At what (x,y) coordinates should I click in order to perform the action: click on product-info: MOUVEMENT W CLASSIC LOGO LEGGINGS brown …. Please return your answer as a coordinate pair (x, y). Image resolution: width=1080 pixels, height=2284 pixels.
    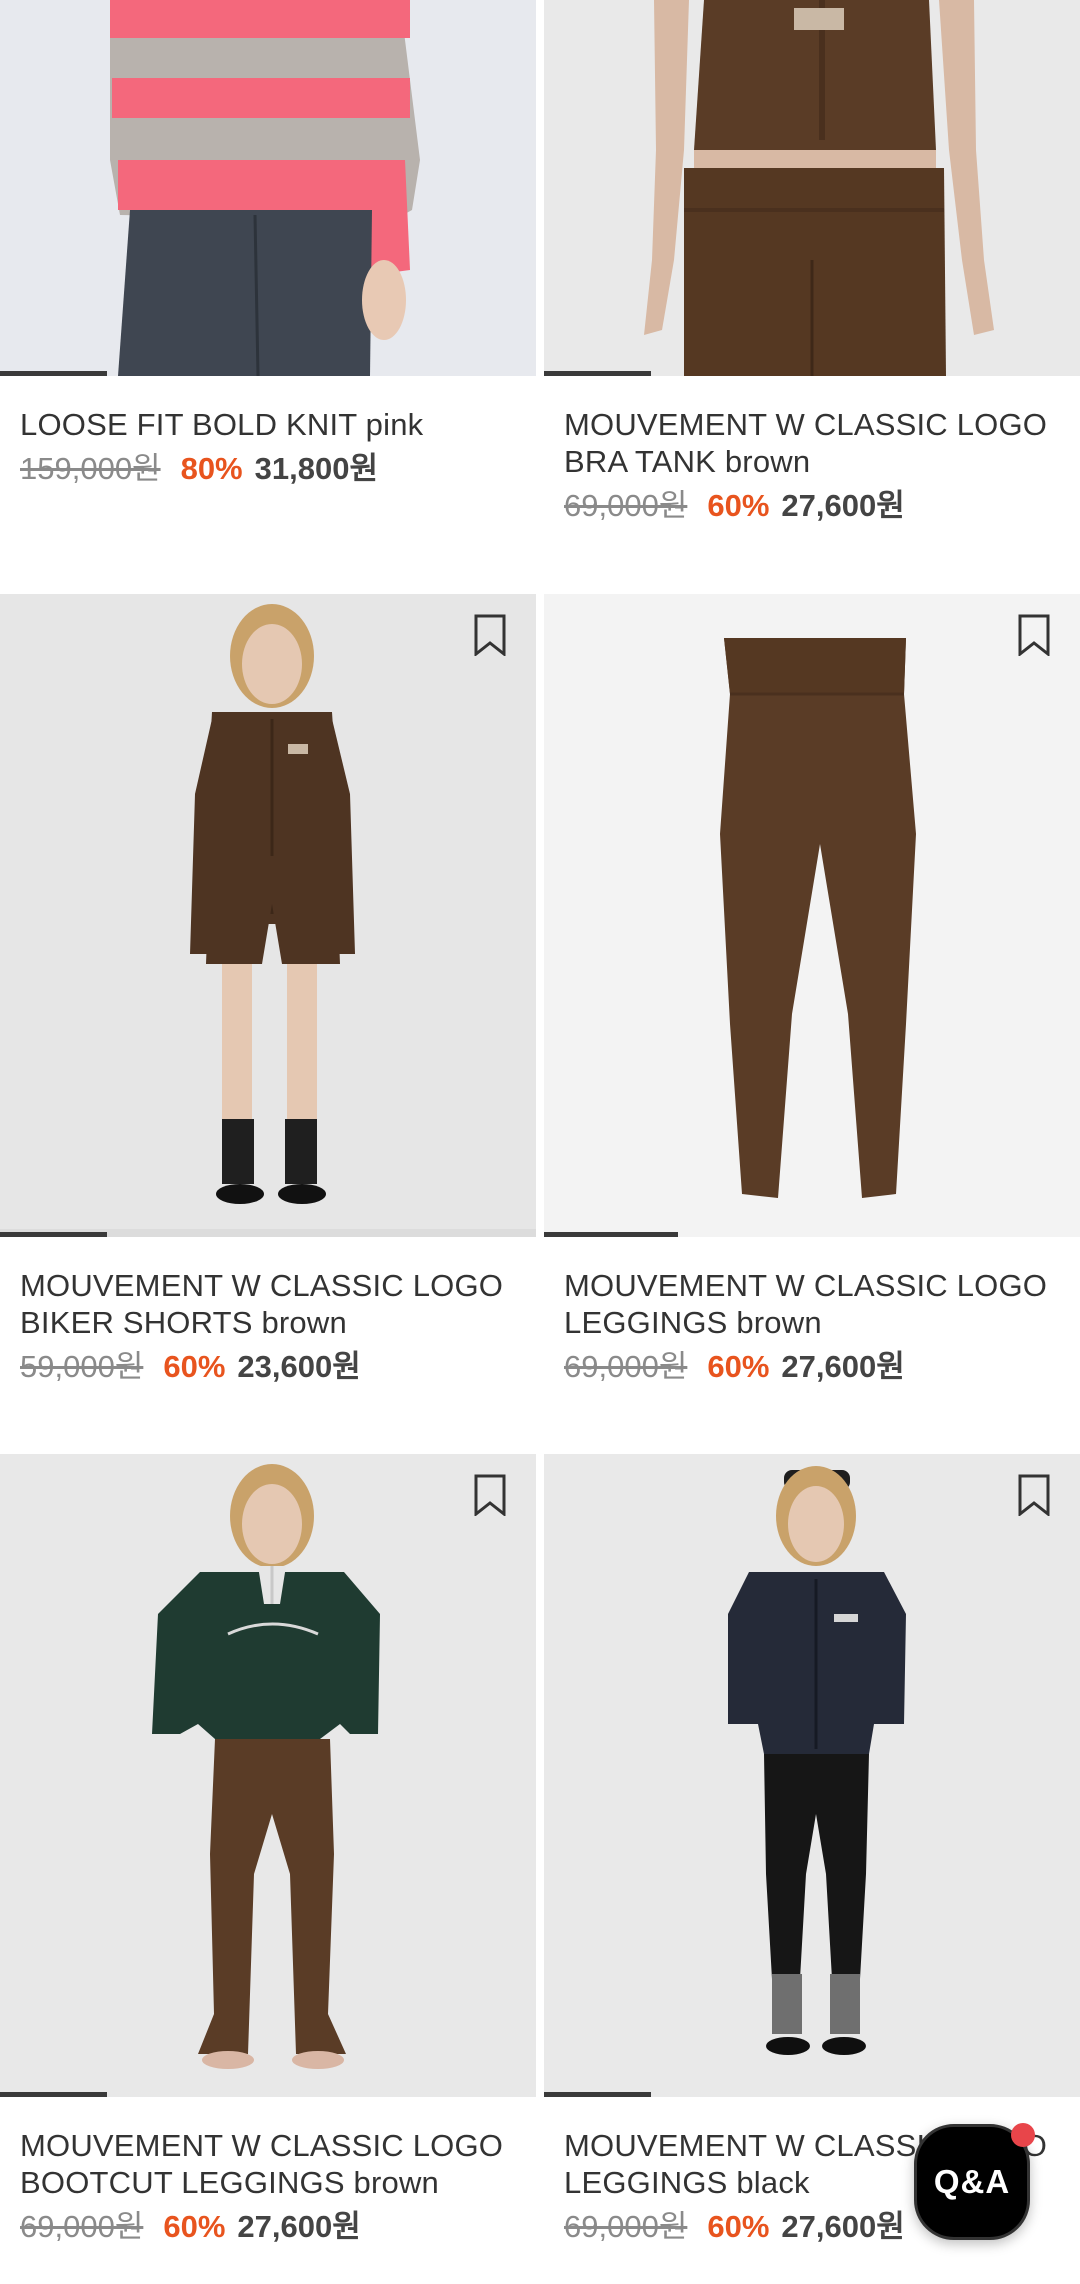
    Looking at the image, I should click on (812, 1312).